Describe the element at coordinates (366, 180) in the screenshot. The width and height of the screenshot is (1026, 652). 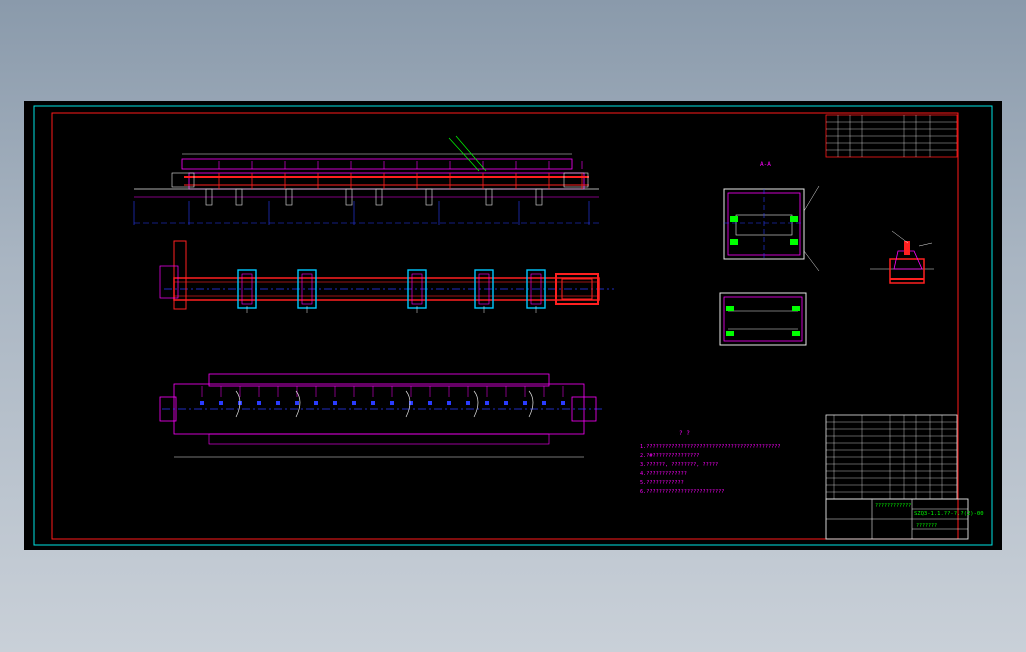
I see `side-elevation-view` at that location.